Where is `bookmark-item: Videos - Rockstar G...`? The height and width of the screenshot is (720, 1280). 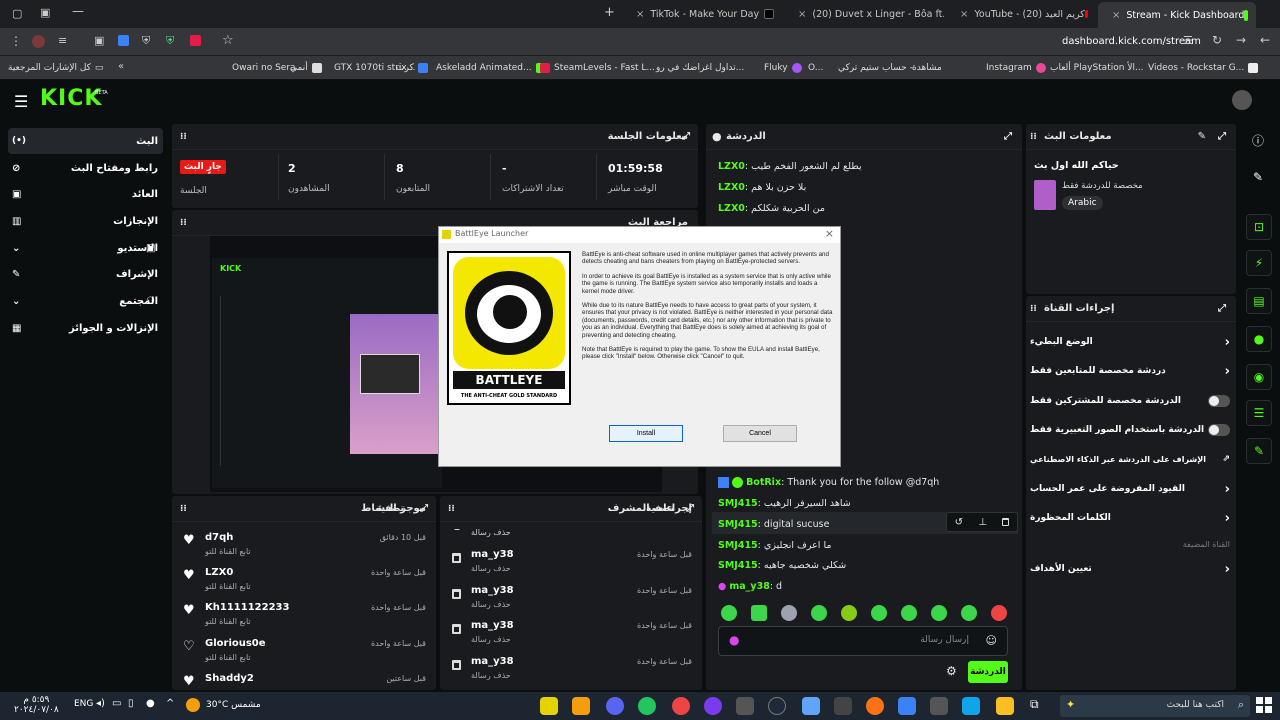
bookmark-item: Videos - Rockstar G... is located at coordinates (1203, 68).